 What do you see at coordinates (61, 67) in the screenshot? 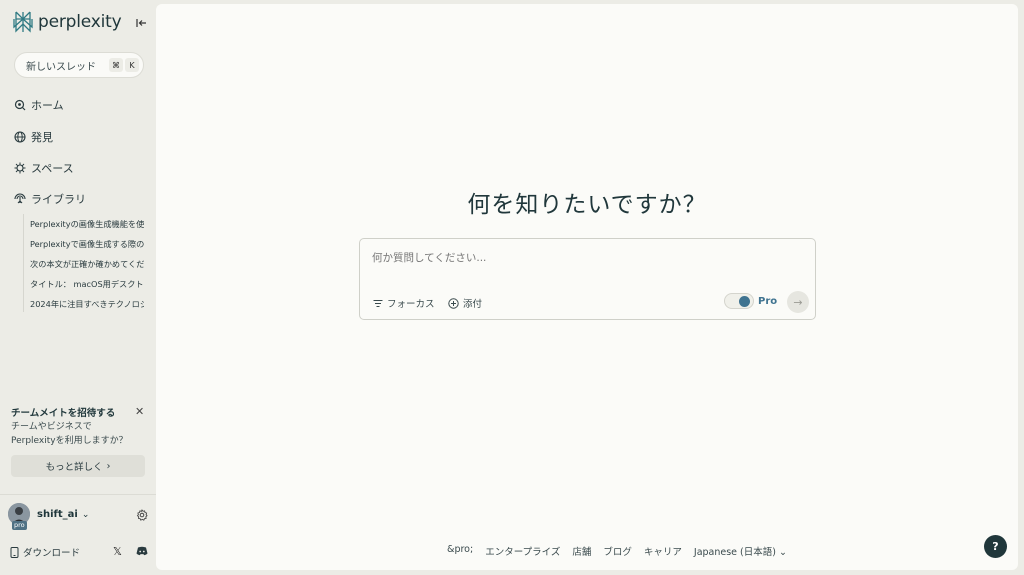
I see `new-thread-label: 新しいスレッド` at bounding box center [61, 67].